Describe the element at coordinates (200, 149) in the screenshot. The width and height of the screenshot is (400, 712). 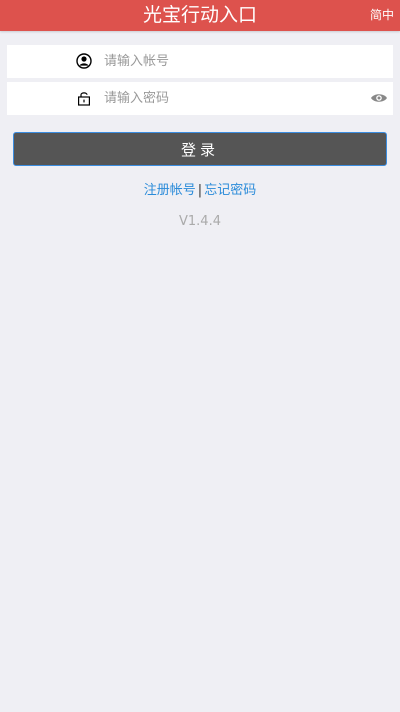
I see `login-button: 登录` at that location.